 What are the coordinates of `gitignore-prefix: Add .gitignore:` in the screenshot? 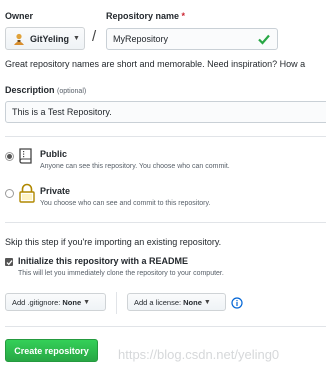 It's located at (36, 302).